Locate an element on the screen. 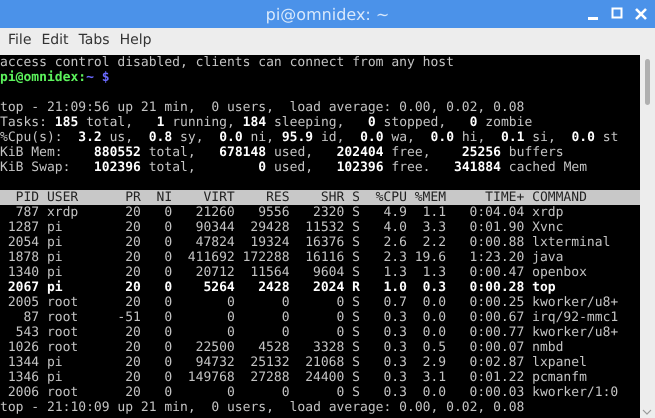  table-cell-text: 9604 is located at coordinates (328, 272).